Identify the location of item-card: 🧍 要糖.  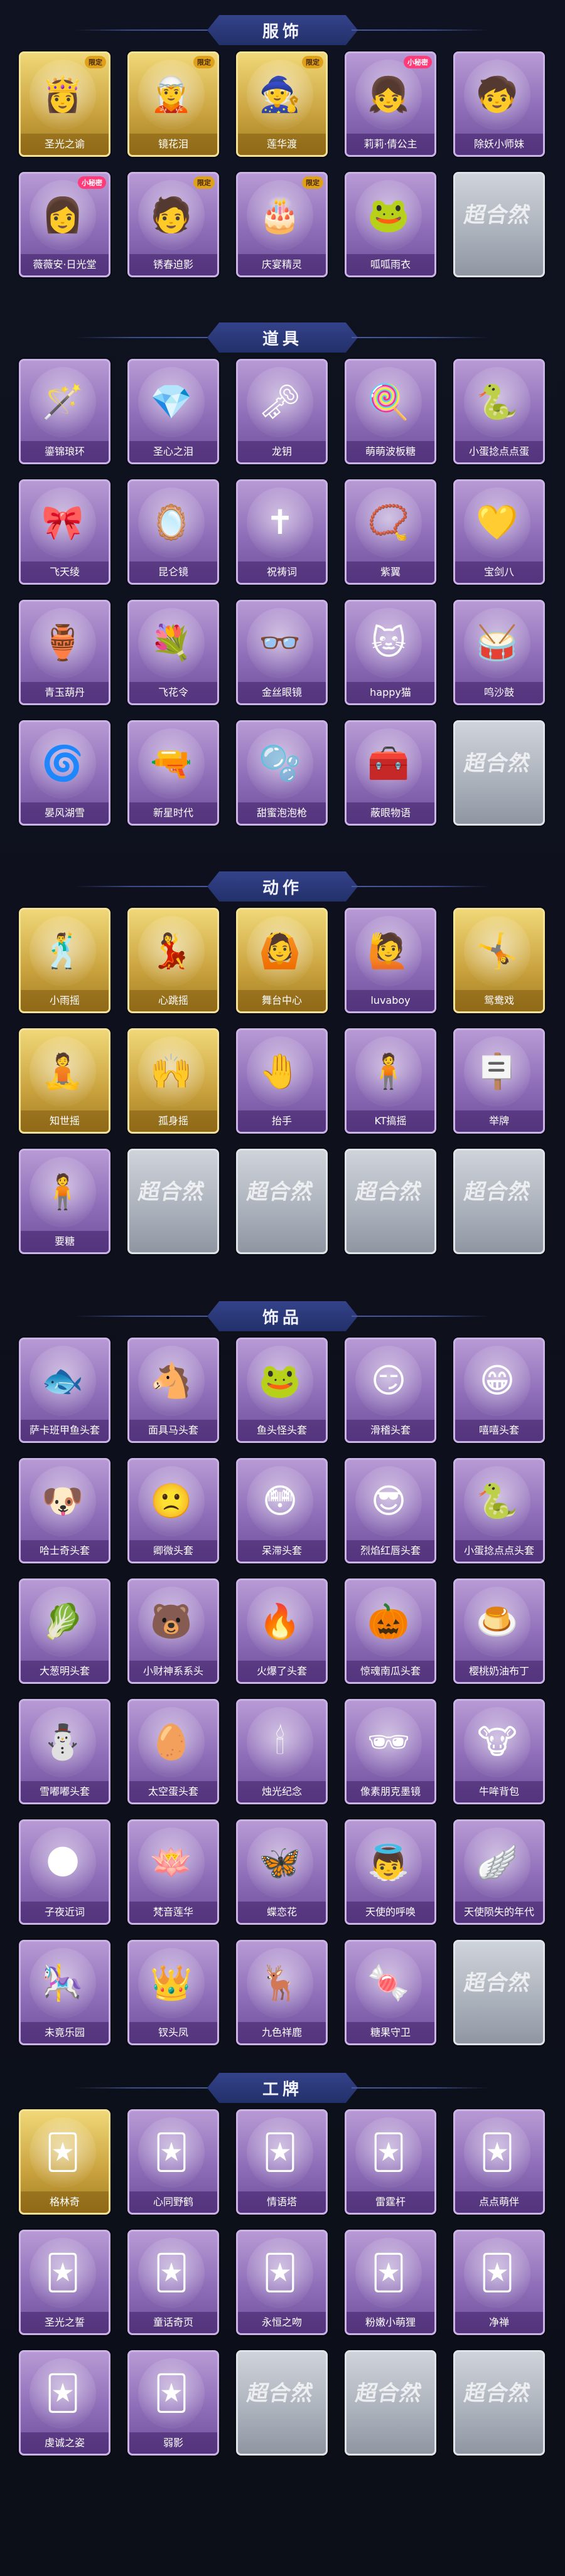
(64, 1202).